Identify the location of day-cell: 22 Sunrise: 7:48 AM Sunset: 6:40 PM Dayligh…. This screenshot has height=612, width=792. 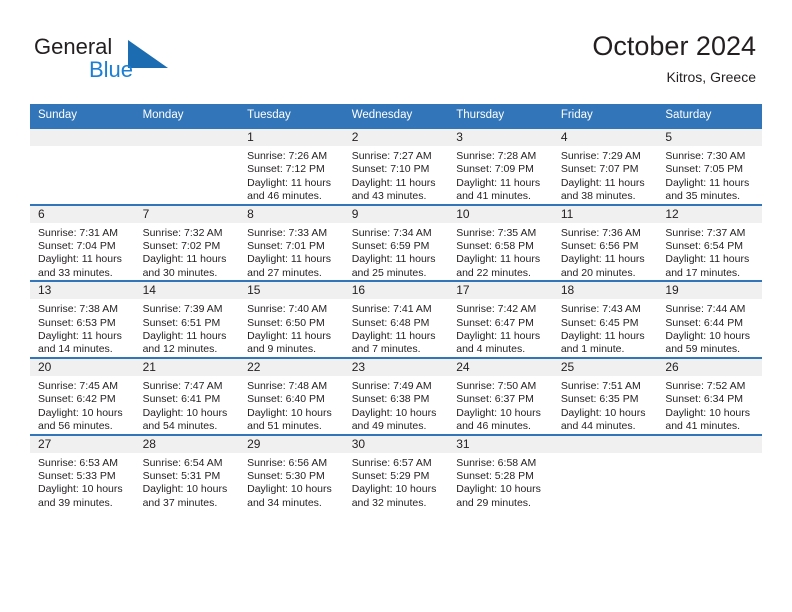
(291, 395).